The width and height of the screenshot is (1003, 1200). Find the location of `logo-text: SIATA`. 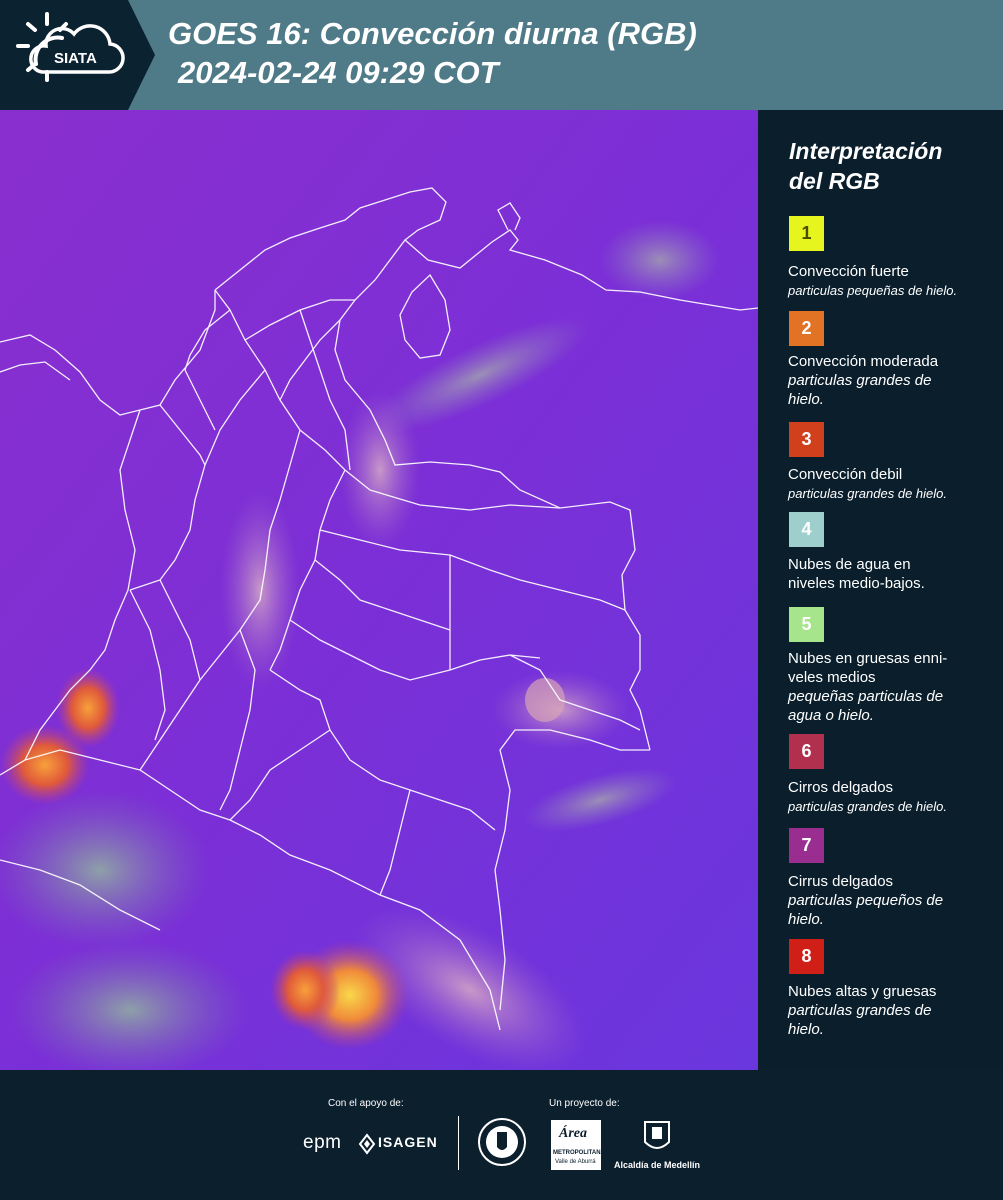

logo-text: SIATA is located at coordinates (75, 58).